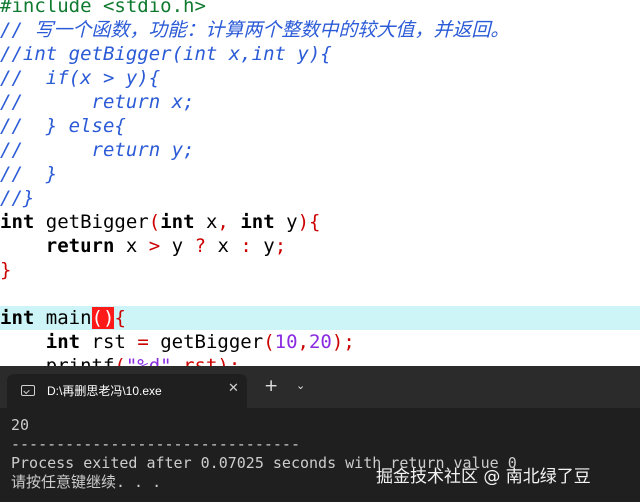 Image resolution: width=640 pixels, height=502 pixels. What do you see at coordinates (200, 246) in the screenshot?
I see `operator: ?` at bounding box center [200, 246].